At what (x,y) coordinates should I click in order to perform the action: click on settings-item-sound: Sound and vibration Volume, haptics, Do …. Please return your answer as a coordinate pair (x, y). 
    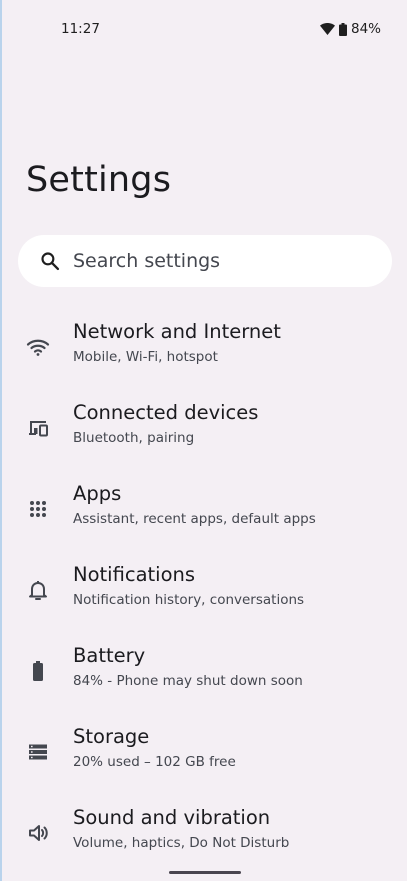
    Looking at the image, I should click on (204, 839).